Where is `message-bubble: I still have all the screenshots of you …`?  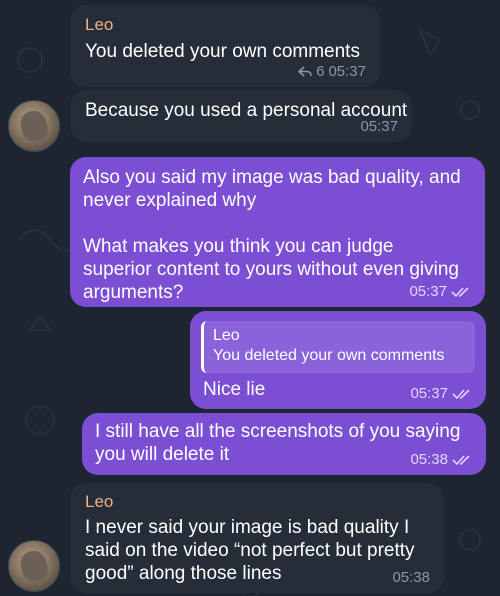
message-bubble: I still have all the screenshots of you … is located at coordinates (284, 444).